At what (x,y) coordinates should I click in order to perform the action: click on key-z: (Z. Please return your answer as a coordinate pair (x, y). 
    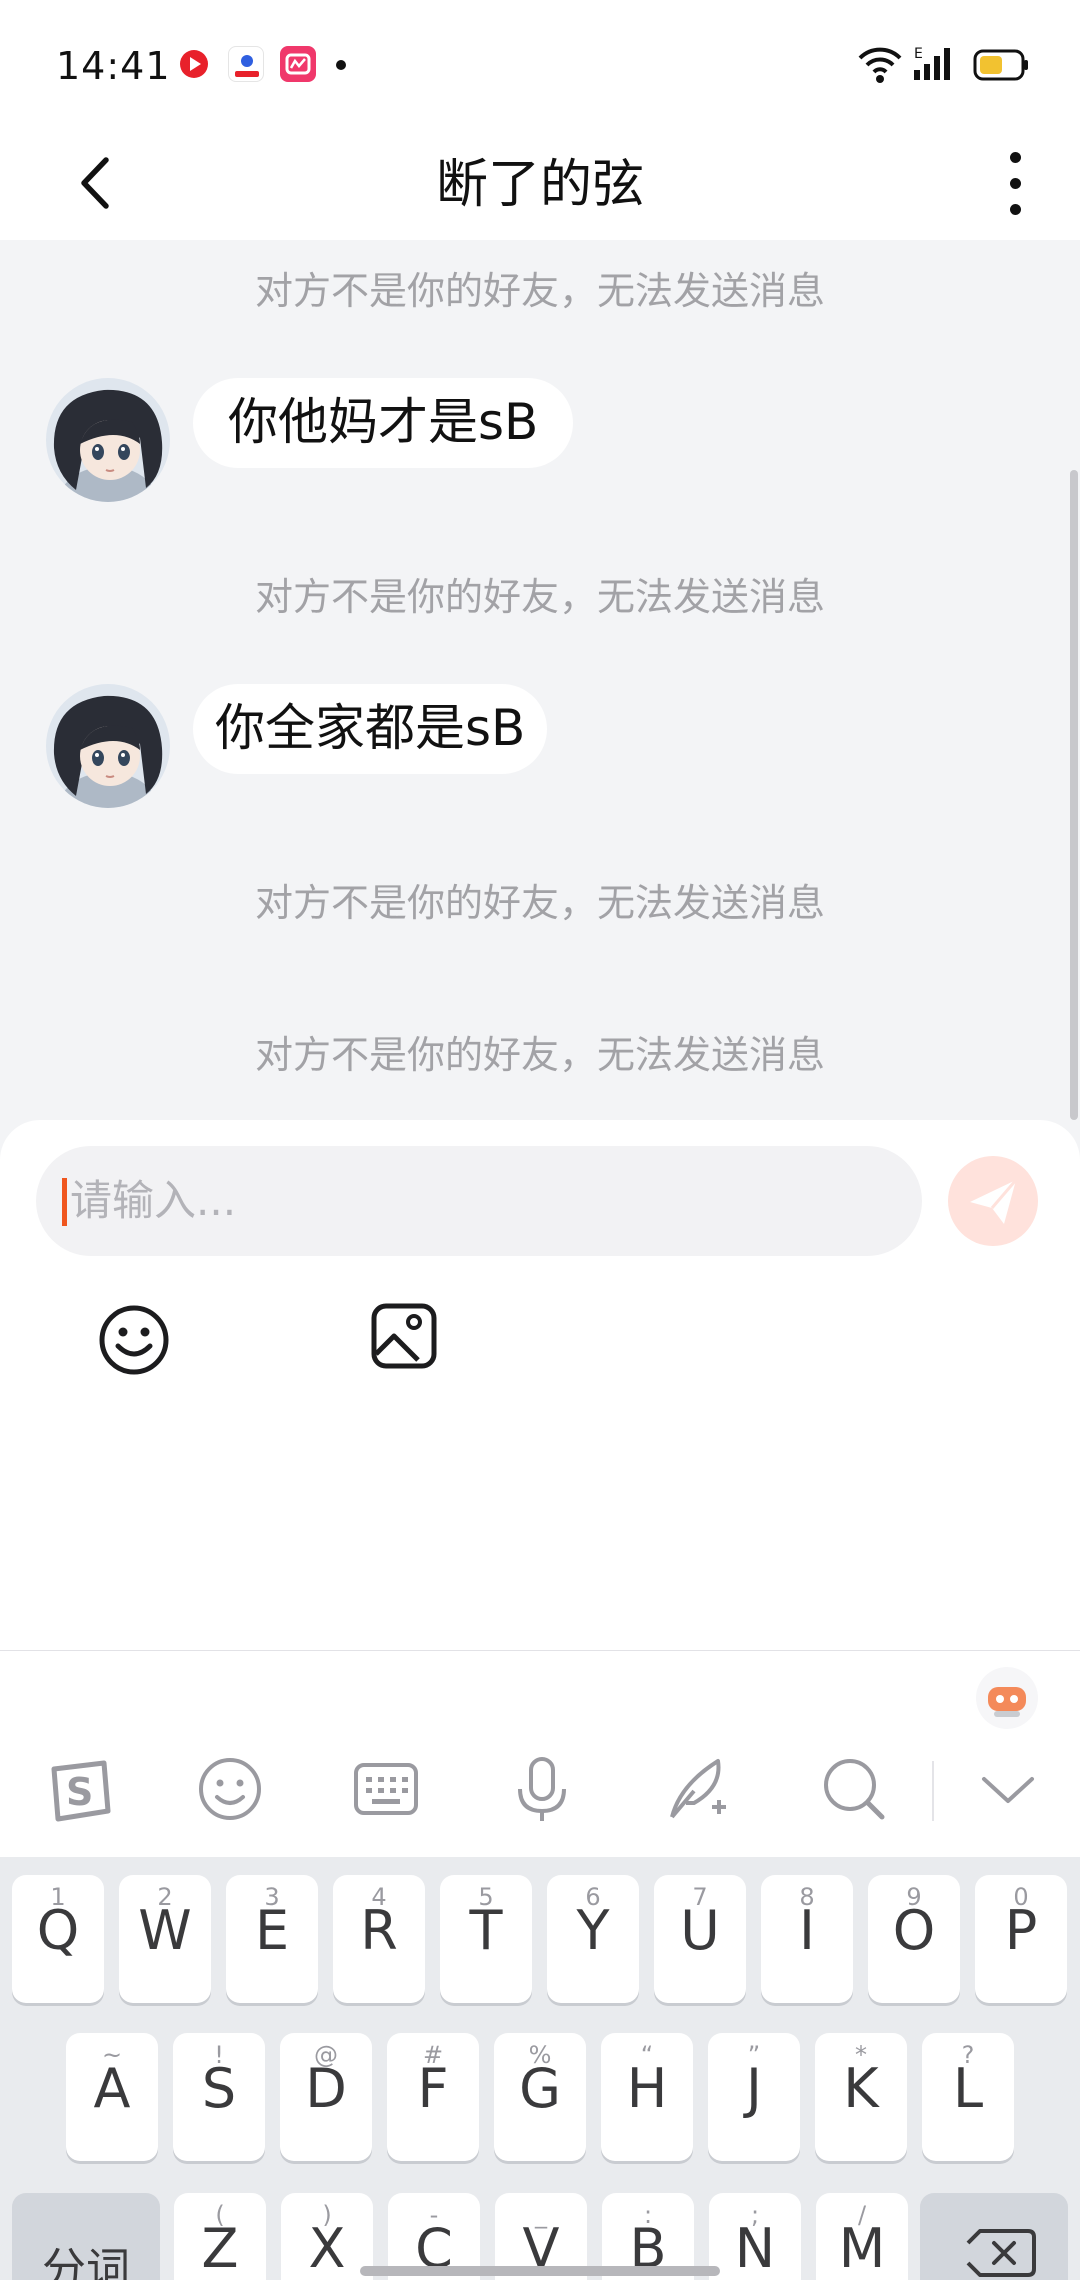
    Looking at the image, I should click on (220, 2236).